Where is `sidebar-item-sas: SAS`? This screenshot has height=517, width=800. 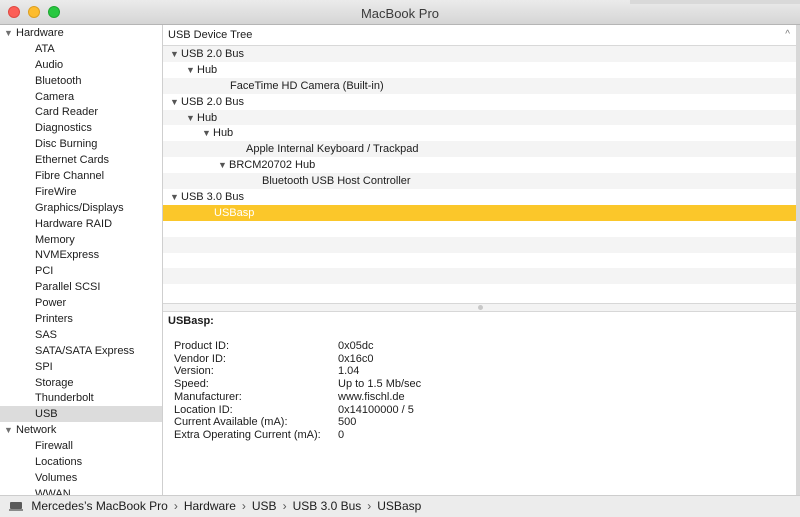
sidebar-item-sas: SAS is located at coordinates (81, 335).